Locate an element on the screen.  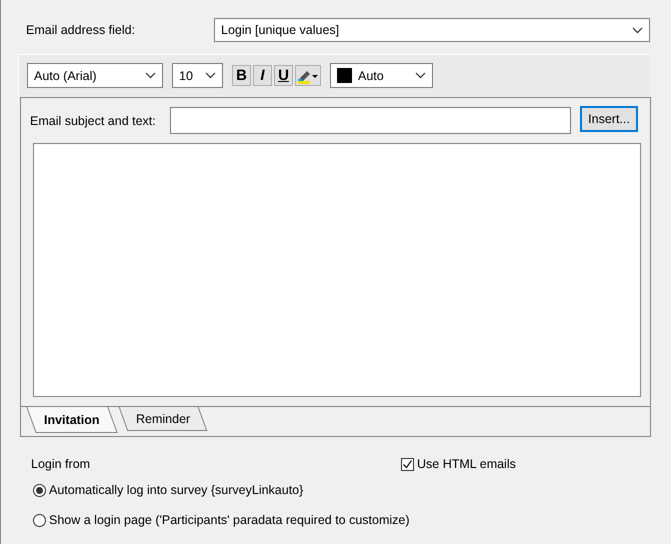
subject-label: Email subject and text: is located at coordinates (93, 121).